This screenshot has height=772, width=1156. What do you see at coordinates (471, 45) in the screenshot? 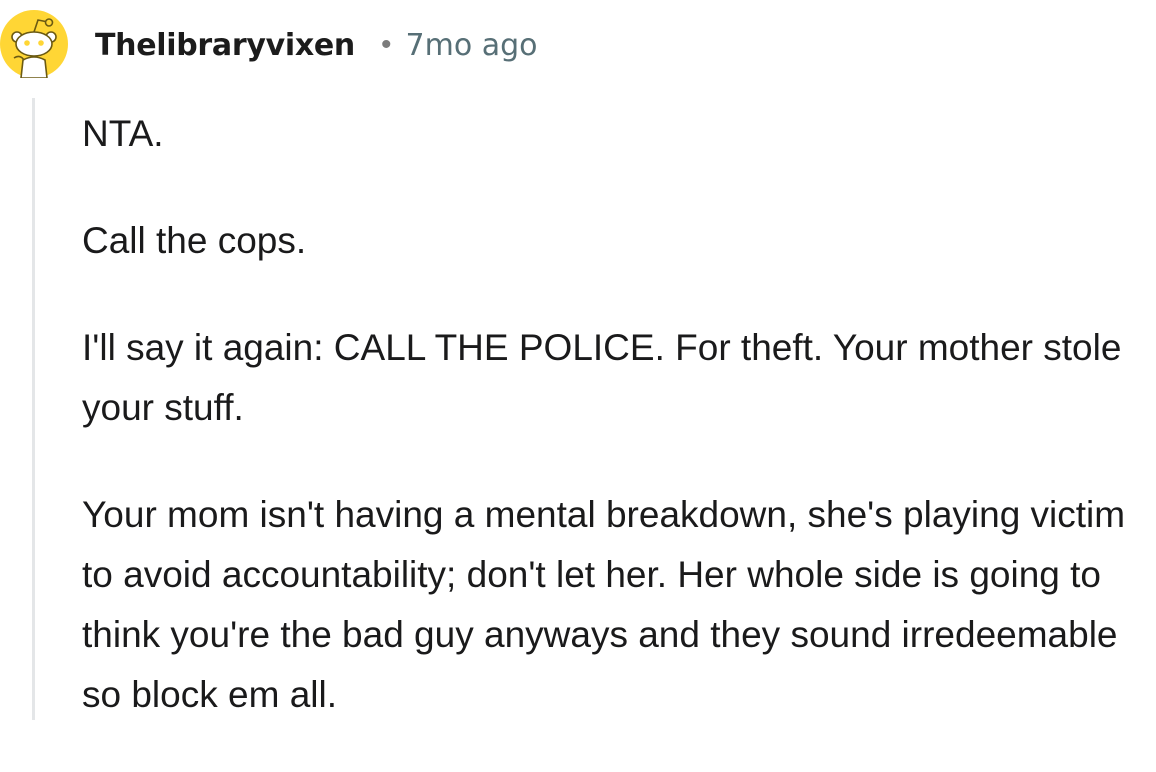
I see `timestamp: 7mo ago` at bounding box center [471, 45].